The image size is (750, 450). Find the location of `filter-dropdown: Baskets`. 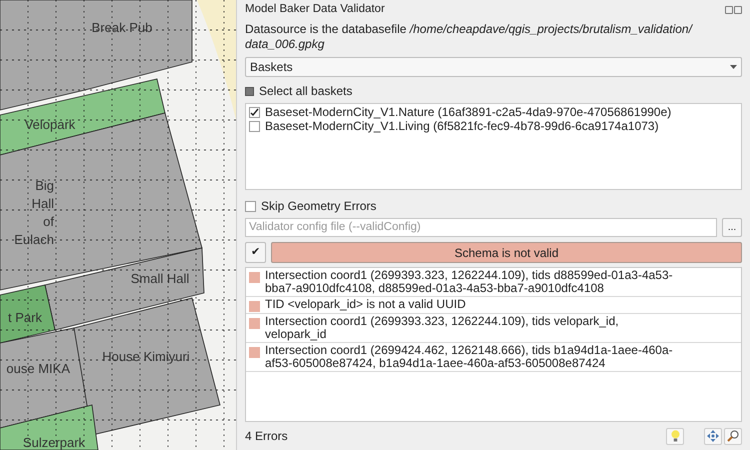

filter-dropdown: Baskets is located at coordinates (493, 67).